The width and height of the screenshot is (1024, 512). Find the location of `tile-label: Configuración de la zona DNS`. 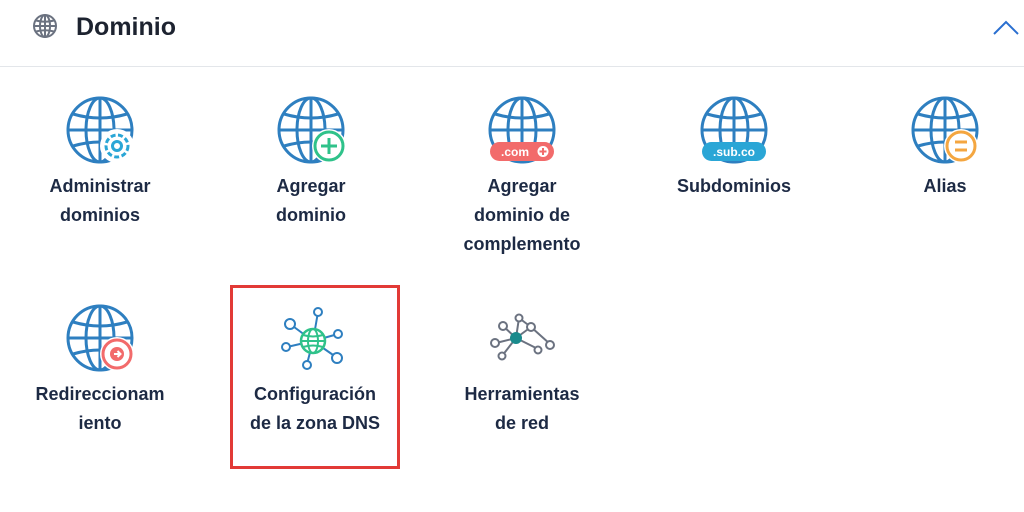

tile-label: Configuración de la zona DNS is located at coordinates (315, 408).